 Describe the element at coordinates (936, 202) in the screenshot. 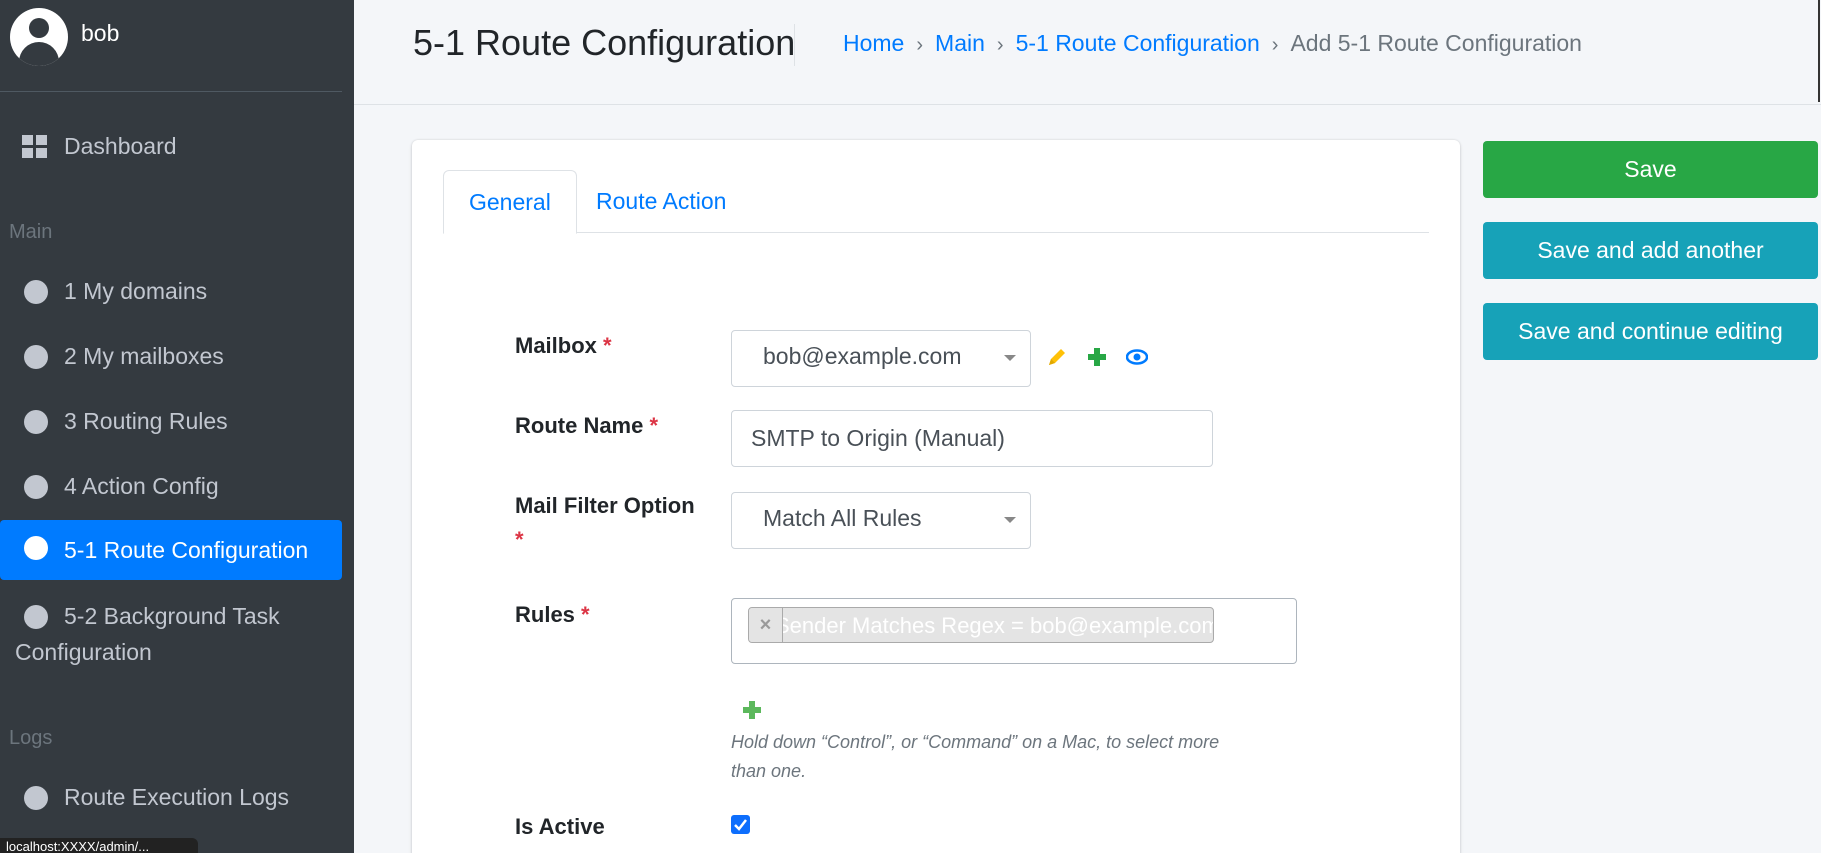

I see `tab-bar: General Route Action` at that location.